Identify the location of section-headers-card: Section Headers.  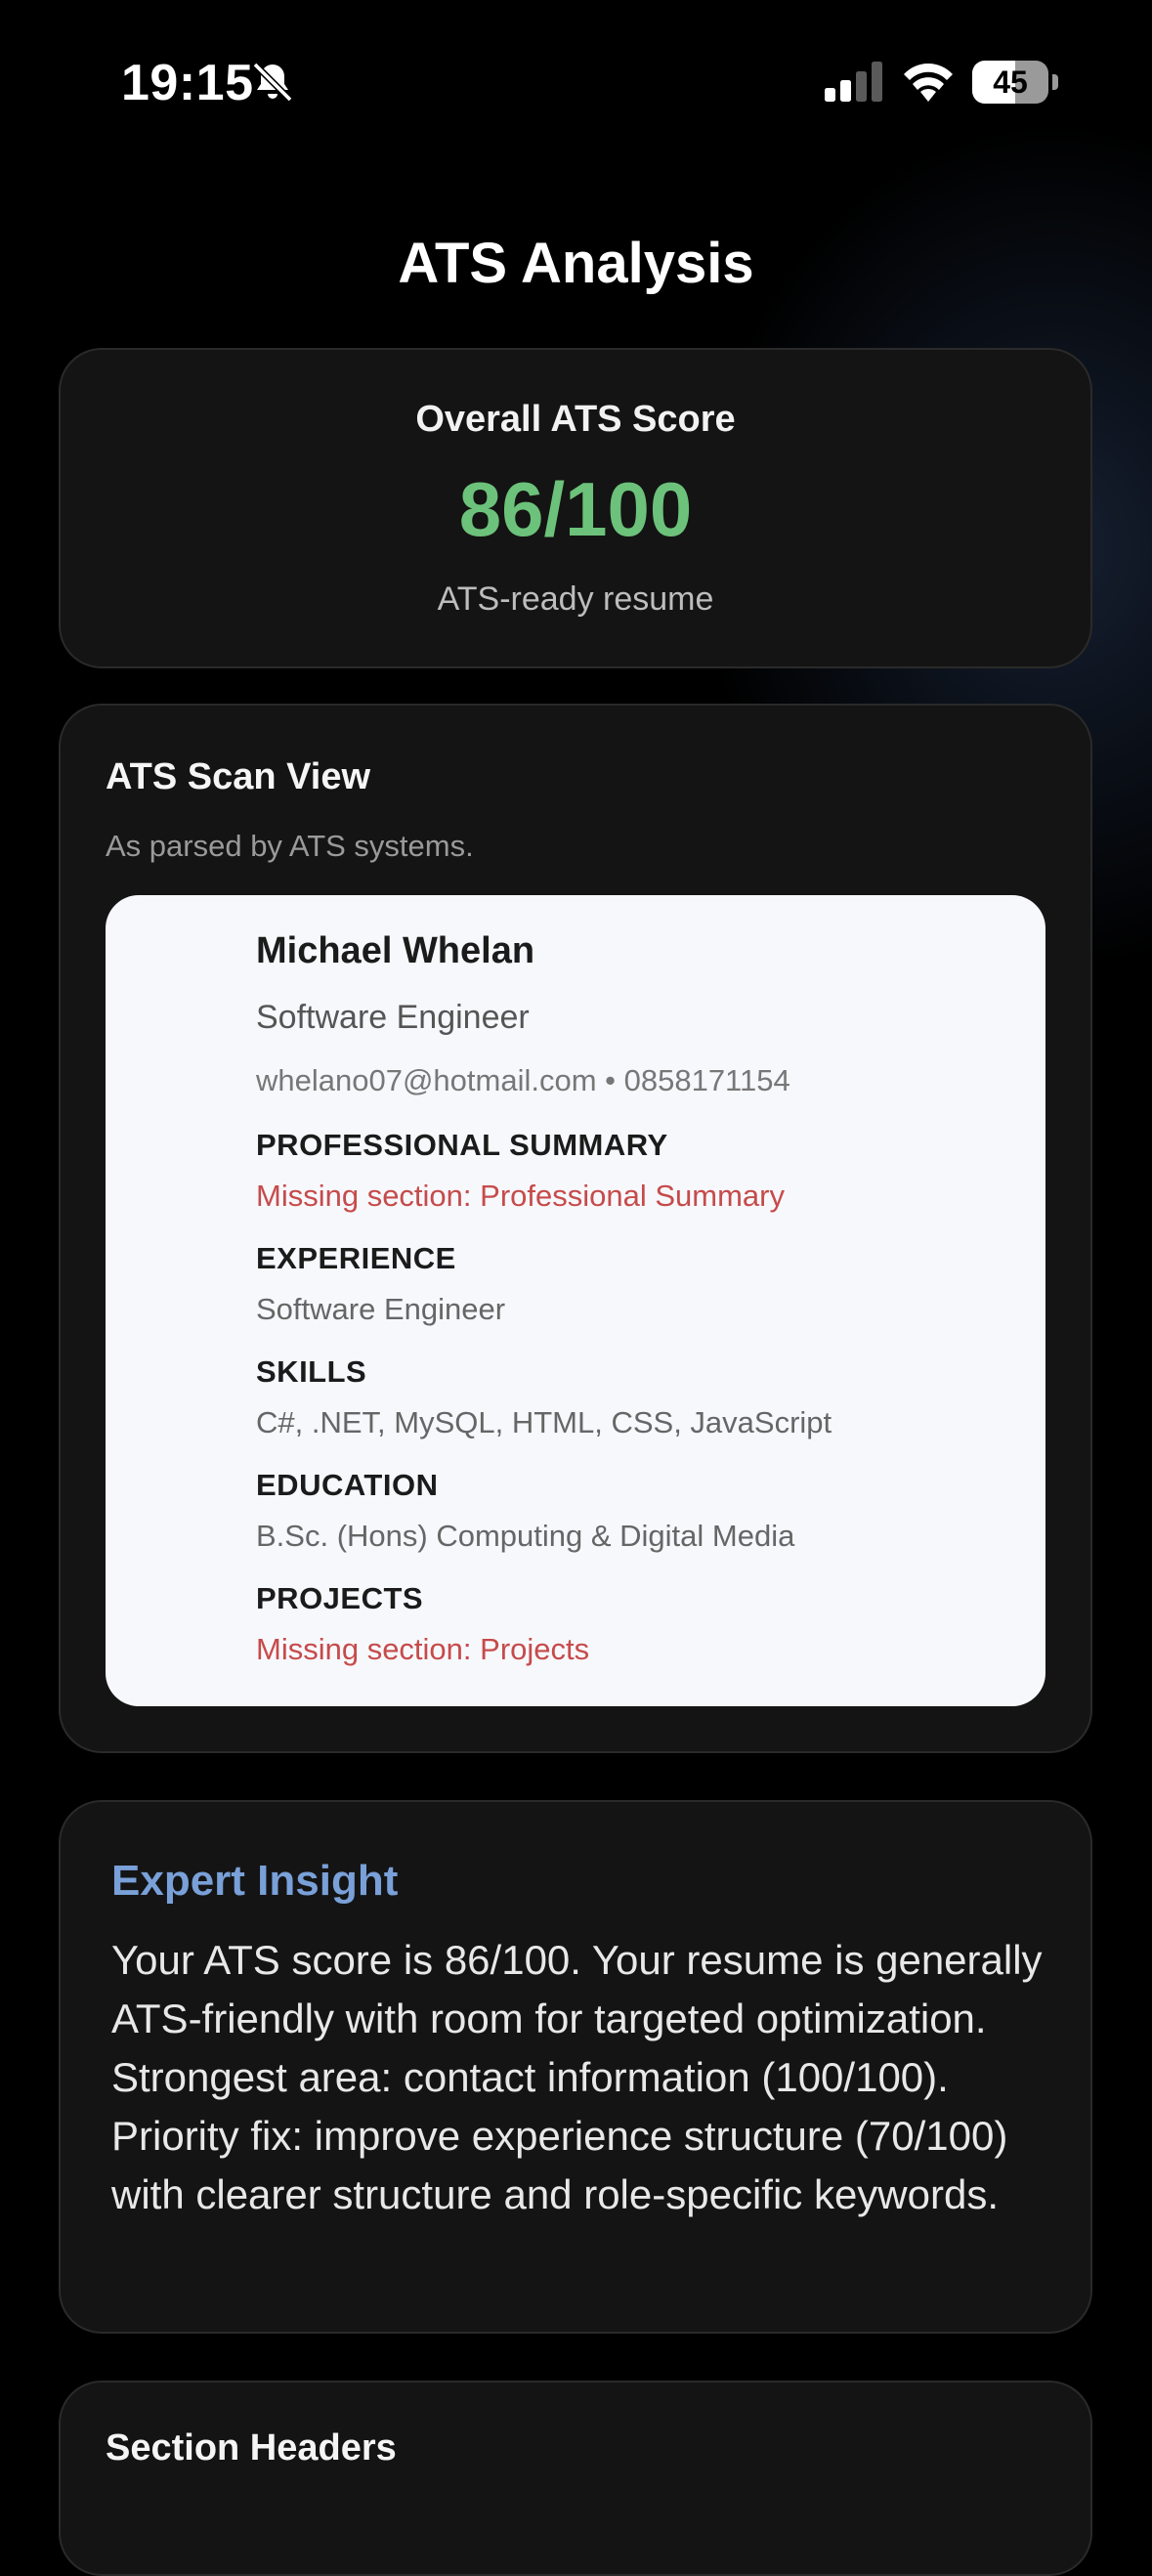
(575, 2478).